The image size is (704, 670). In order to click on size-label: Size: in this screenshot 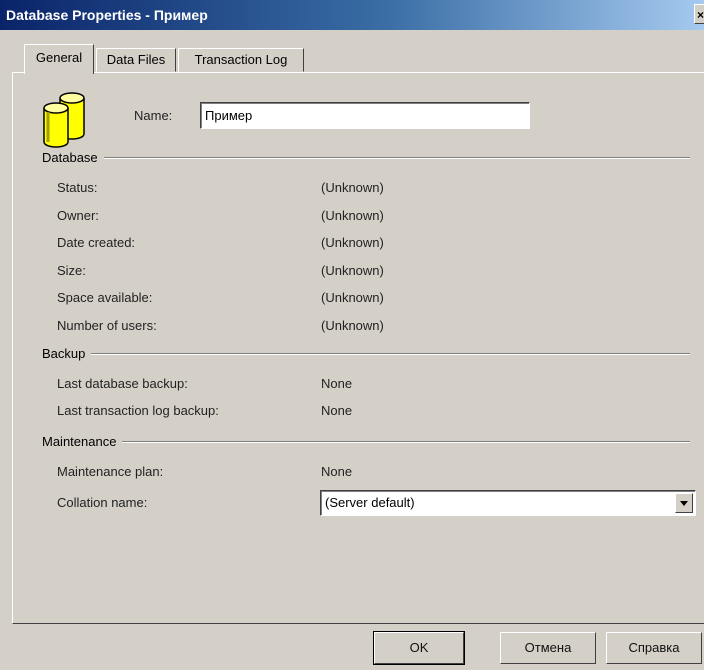, I will do `click(71, 270)`.